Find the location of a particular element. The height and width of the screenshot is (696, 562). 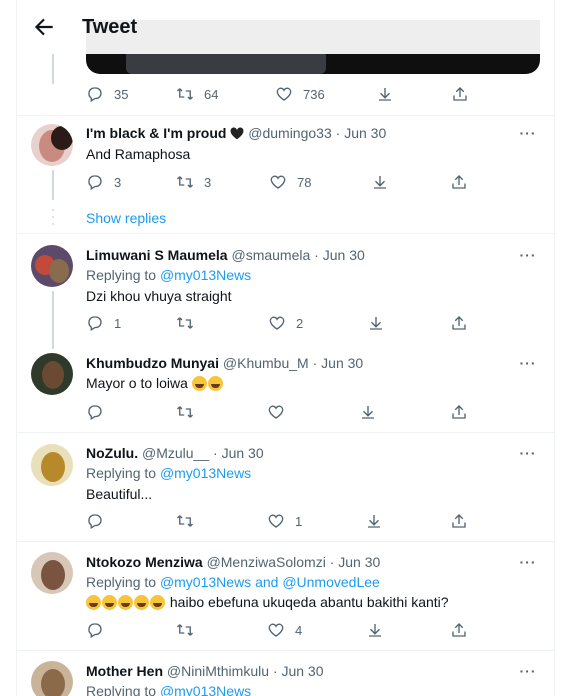

display-name: I'm black & I'm proud is located at coordinates (156, 133).